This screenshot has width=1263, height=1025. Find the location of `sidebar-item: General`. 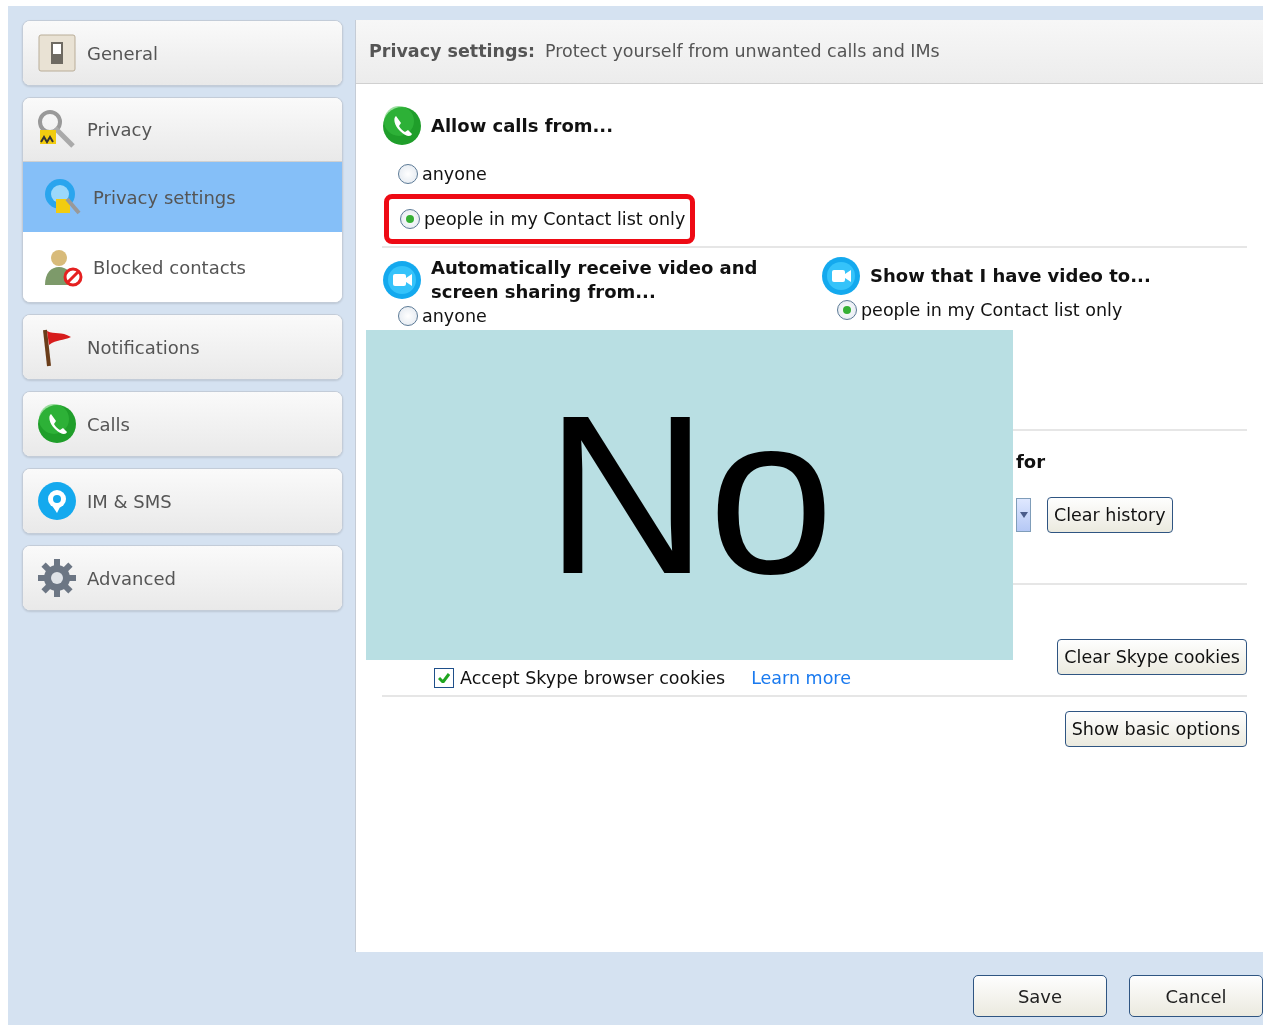

sidebar-item: General is located at coordinates (182, 53).